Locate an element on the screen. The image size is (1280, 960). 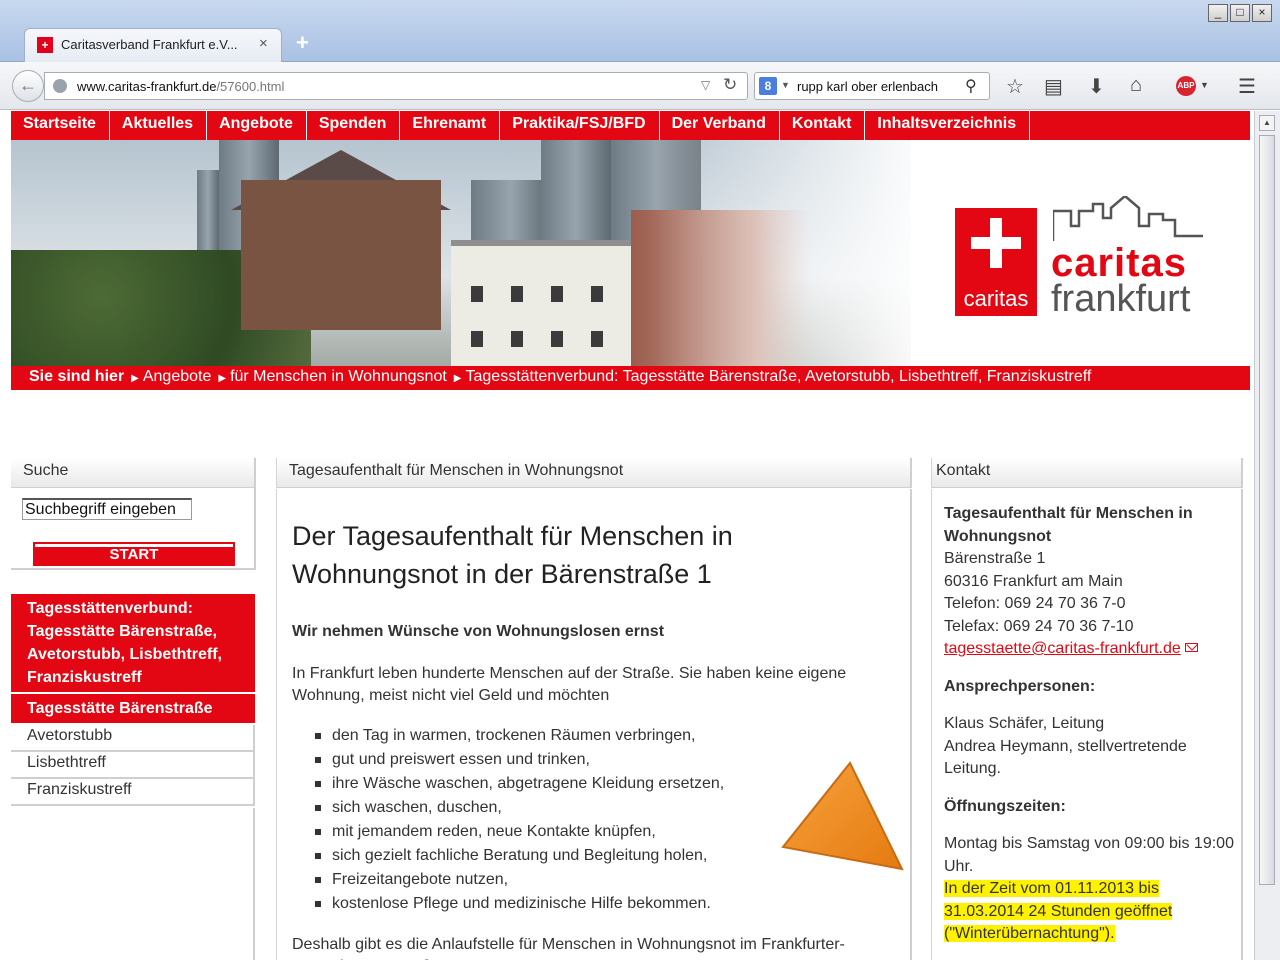
breadcrumb-label: Sie sind hier is located at coordinates (77, 376).